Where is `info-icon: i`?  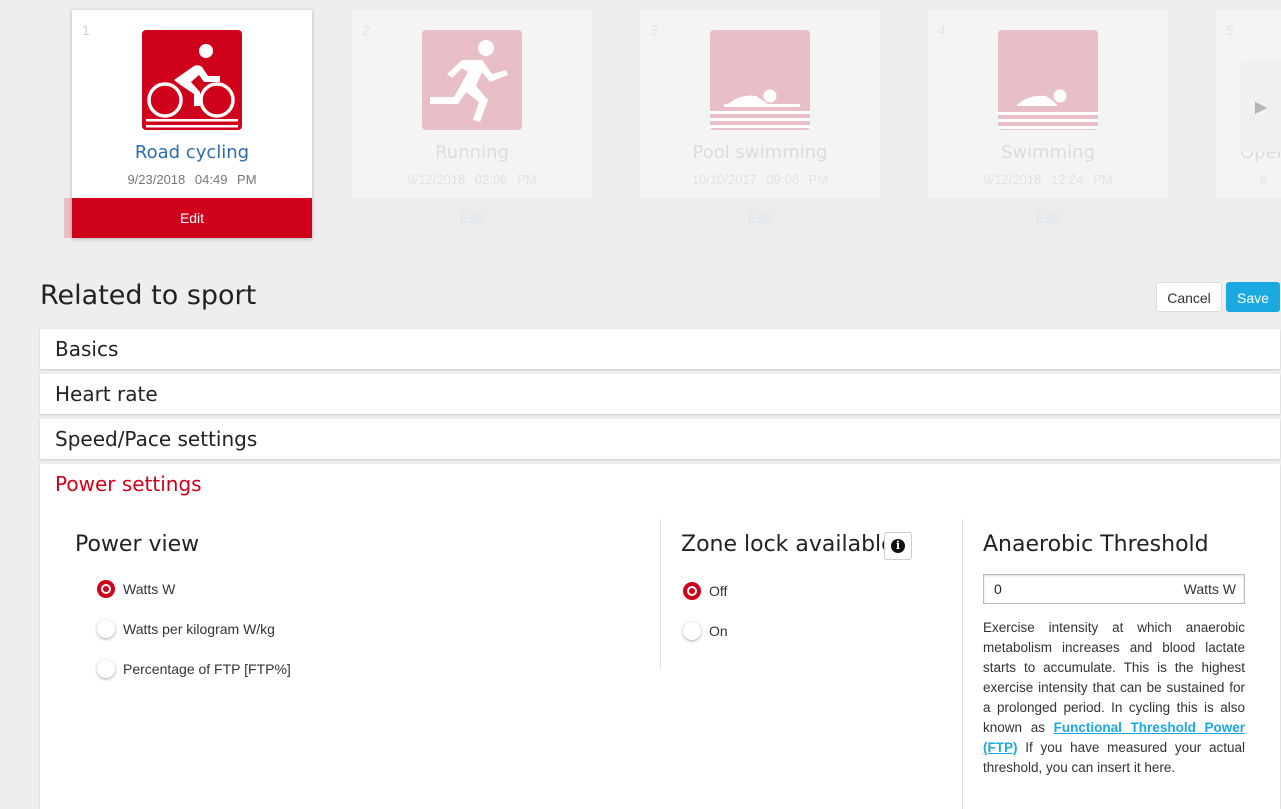
info-icon: i is located at coordinates (898, 546).